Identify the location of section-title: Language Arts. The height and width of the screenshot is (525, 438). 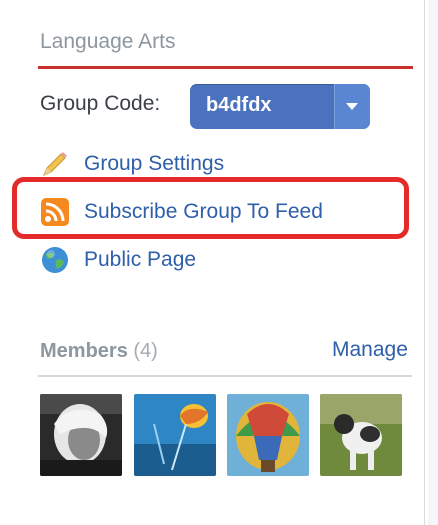
(108, 41).